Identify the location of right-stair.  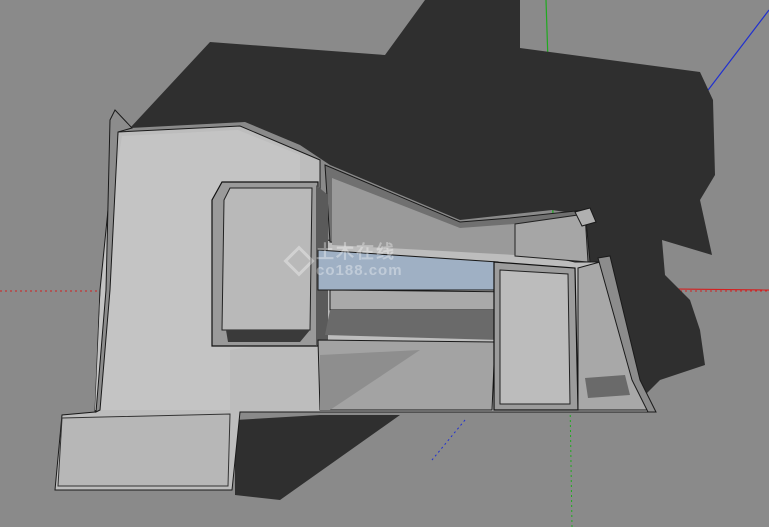
(607, 386).